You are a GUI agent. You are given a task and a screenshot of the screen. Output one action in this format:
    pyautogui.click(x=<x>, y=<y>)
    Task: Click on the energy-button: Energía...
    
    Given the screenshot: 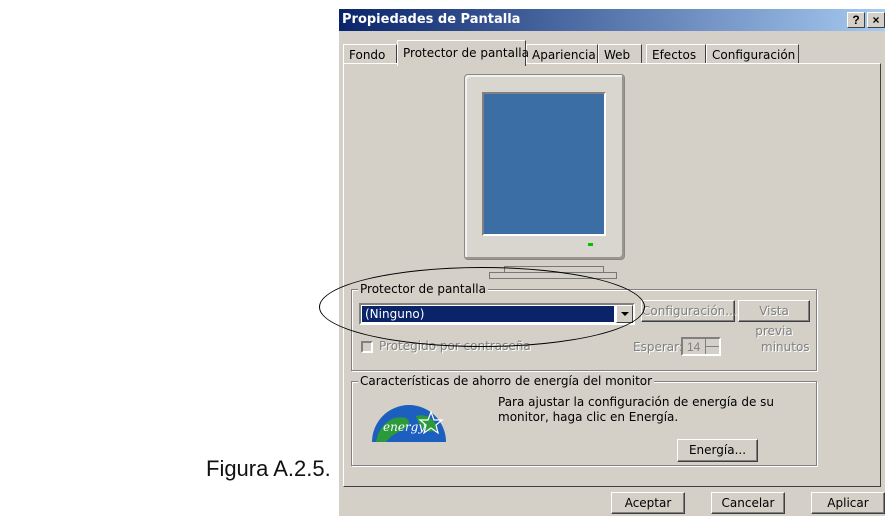 What is the action you would take?
    pyautogui.click(x=717, y=450)
    